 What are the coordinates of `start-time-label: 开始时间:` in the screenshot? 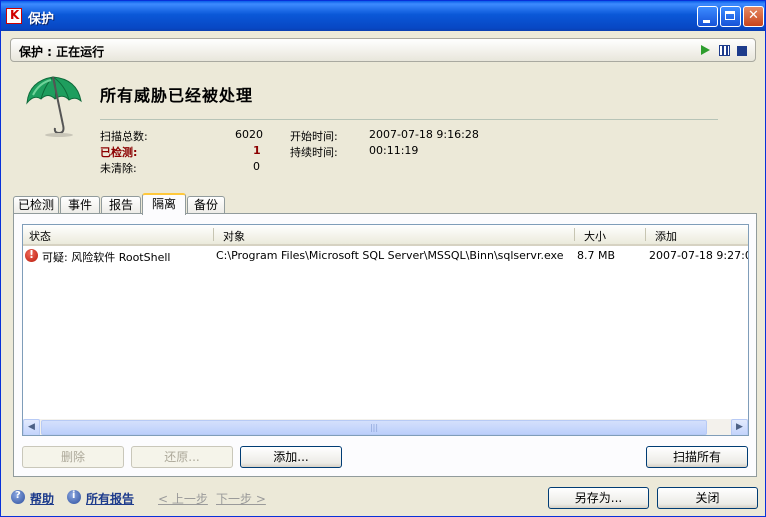 It's located at (314, 136).